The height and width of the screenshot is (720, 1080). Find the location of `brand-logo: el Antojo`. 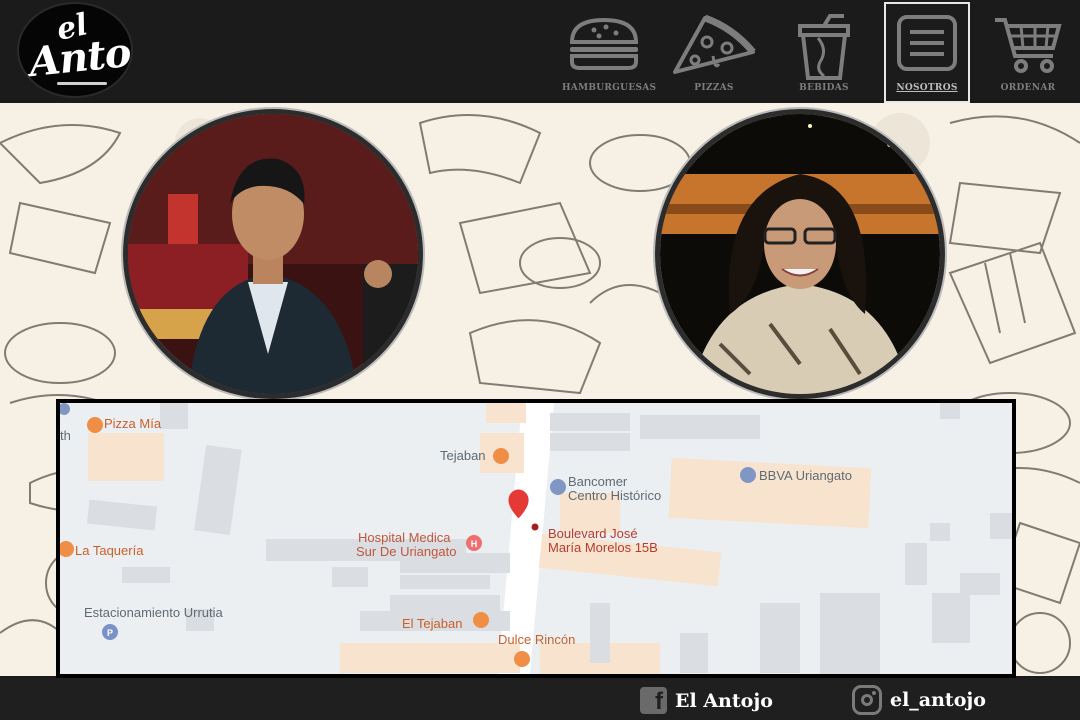

brand-logo: el Antojo is located at coordinates (75, 50).